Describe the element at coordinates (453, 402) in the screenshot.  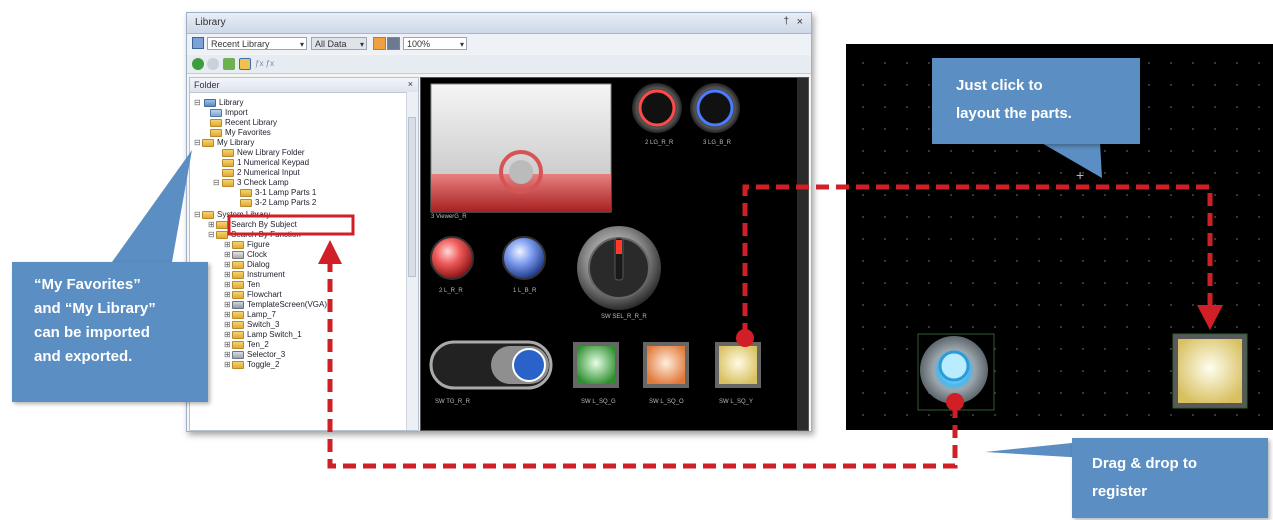
I see `part-label-toggle: SW TG_R_R` at that location.